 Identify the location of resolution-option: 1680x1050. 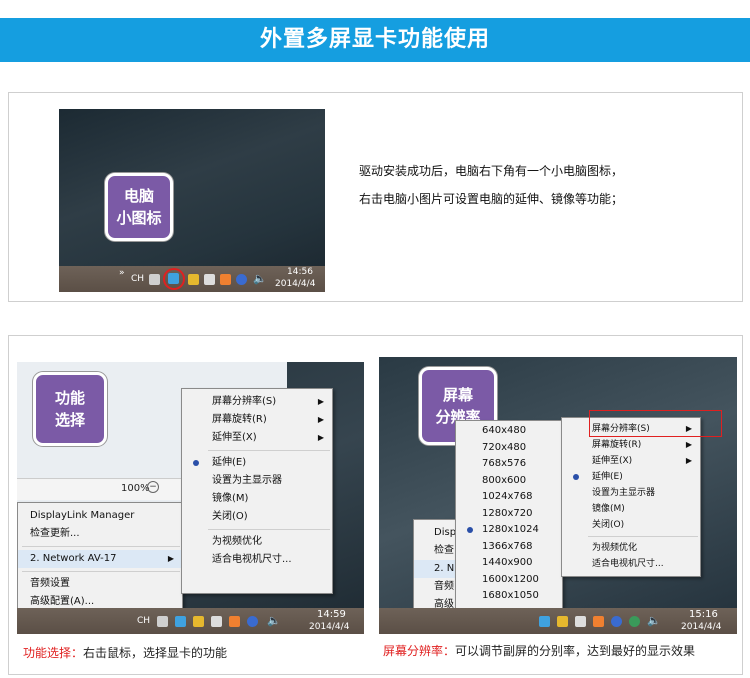
(509, 596).